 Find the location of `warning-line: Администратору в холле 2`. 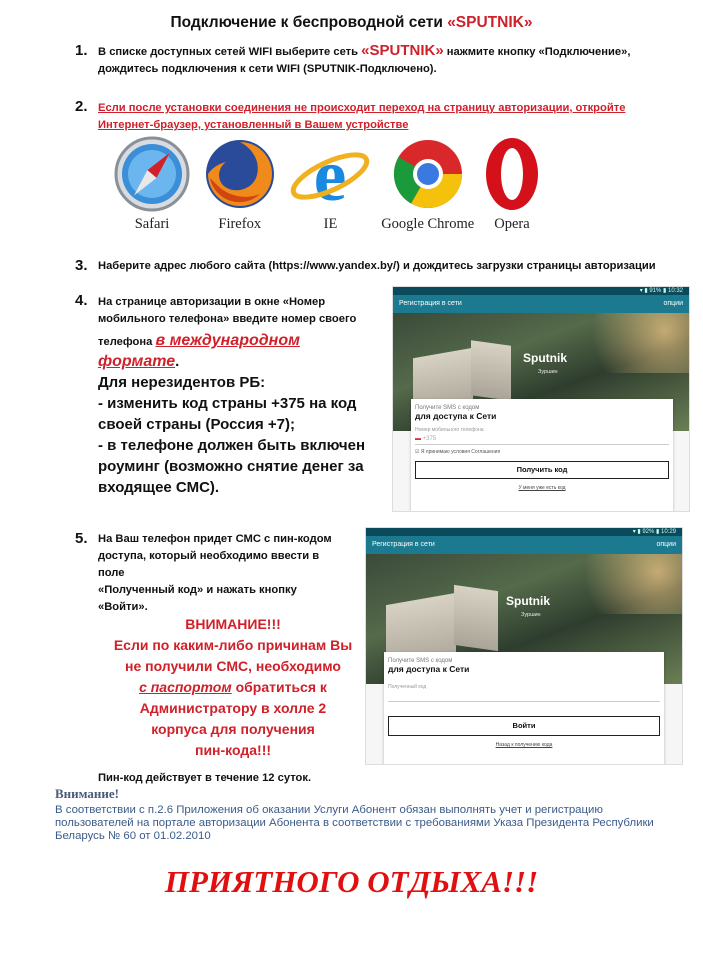

warning-line: Администратору в холле 2 is located at coordinates (233, 708).